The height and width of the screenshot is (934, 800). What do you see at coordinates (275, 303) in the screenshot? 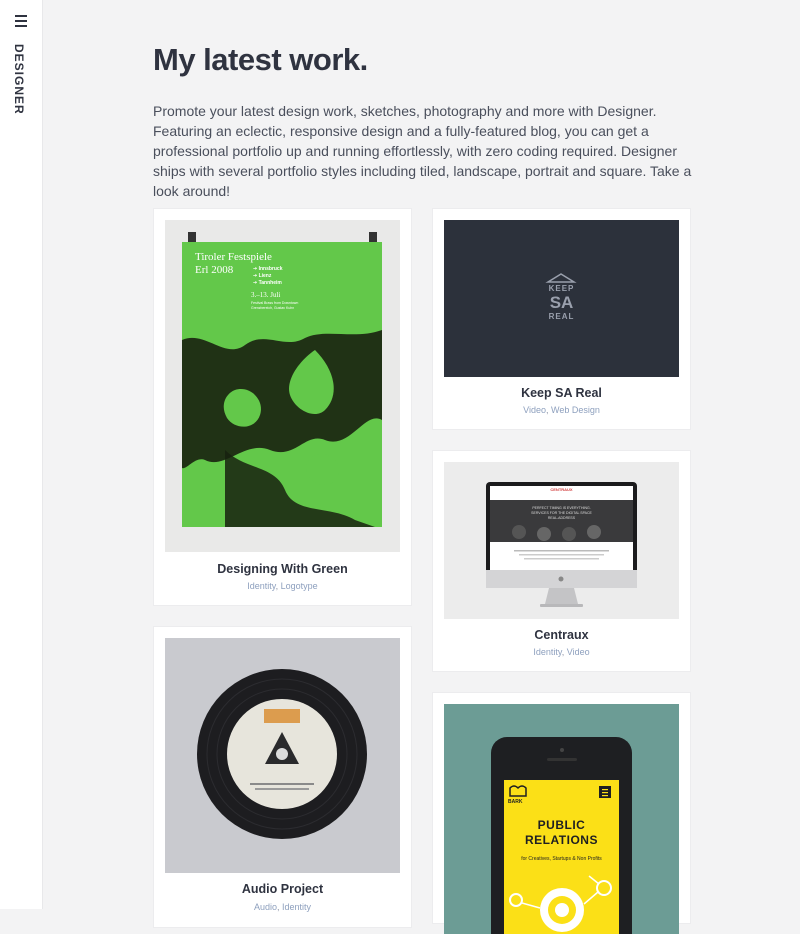
I see `poster-fine: Festival Brass from Downtown` at bounding box center [275, 303].